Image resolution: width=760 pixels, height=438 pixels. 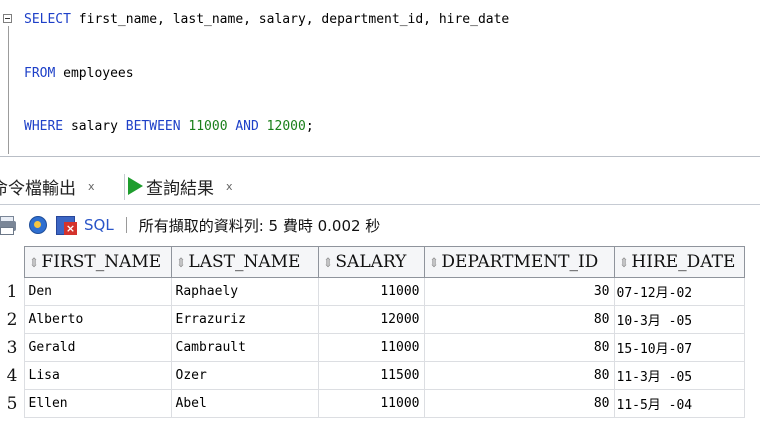 I want to click on toolbar-separator, so click(x=126, y=225).